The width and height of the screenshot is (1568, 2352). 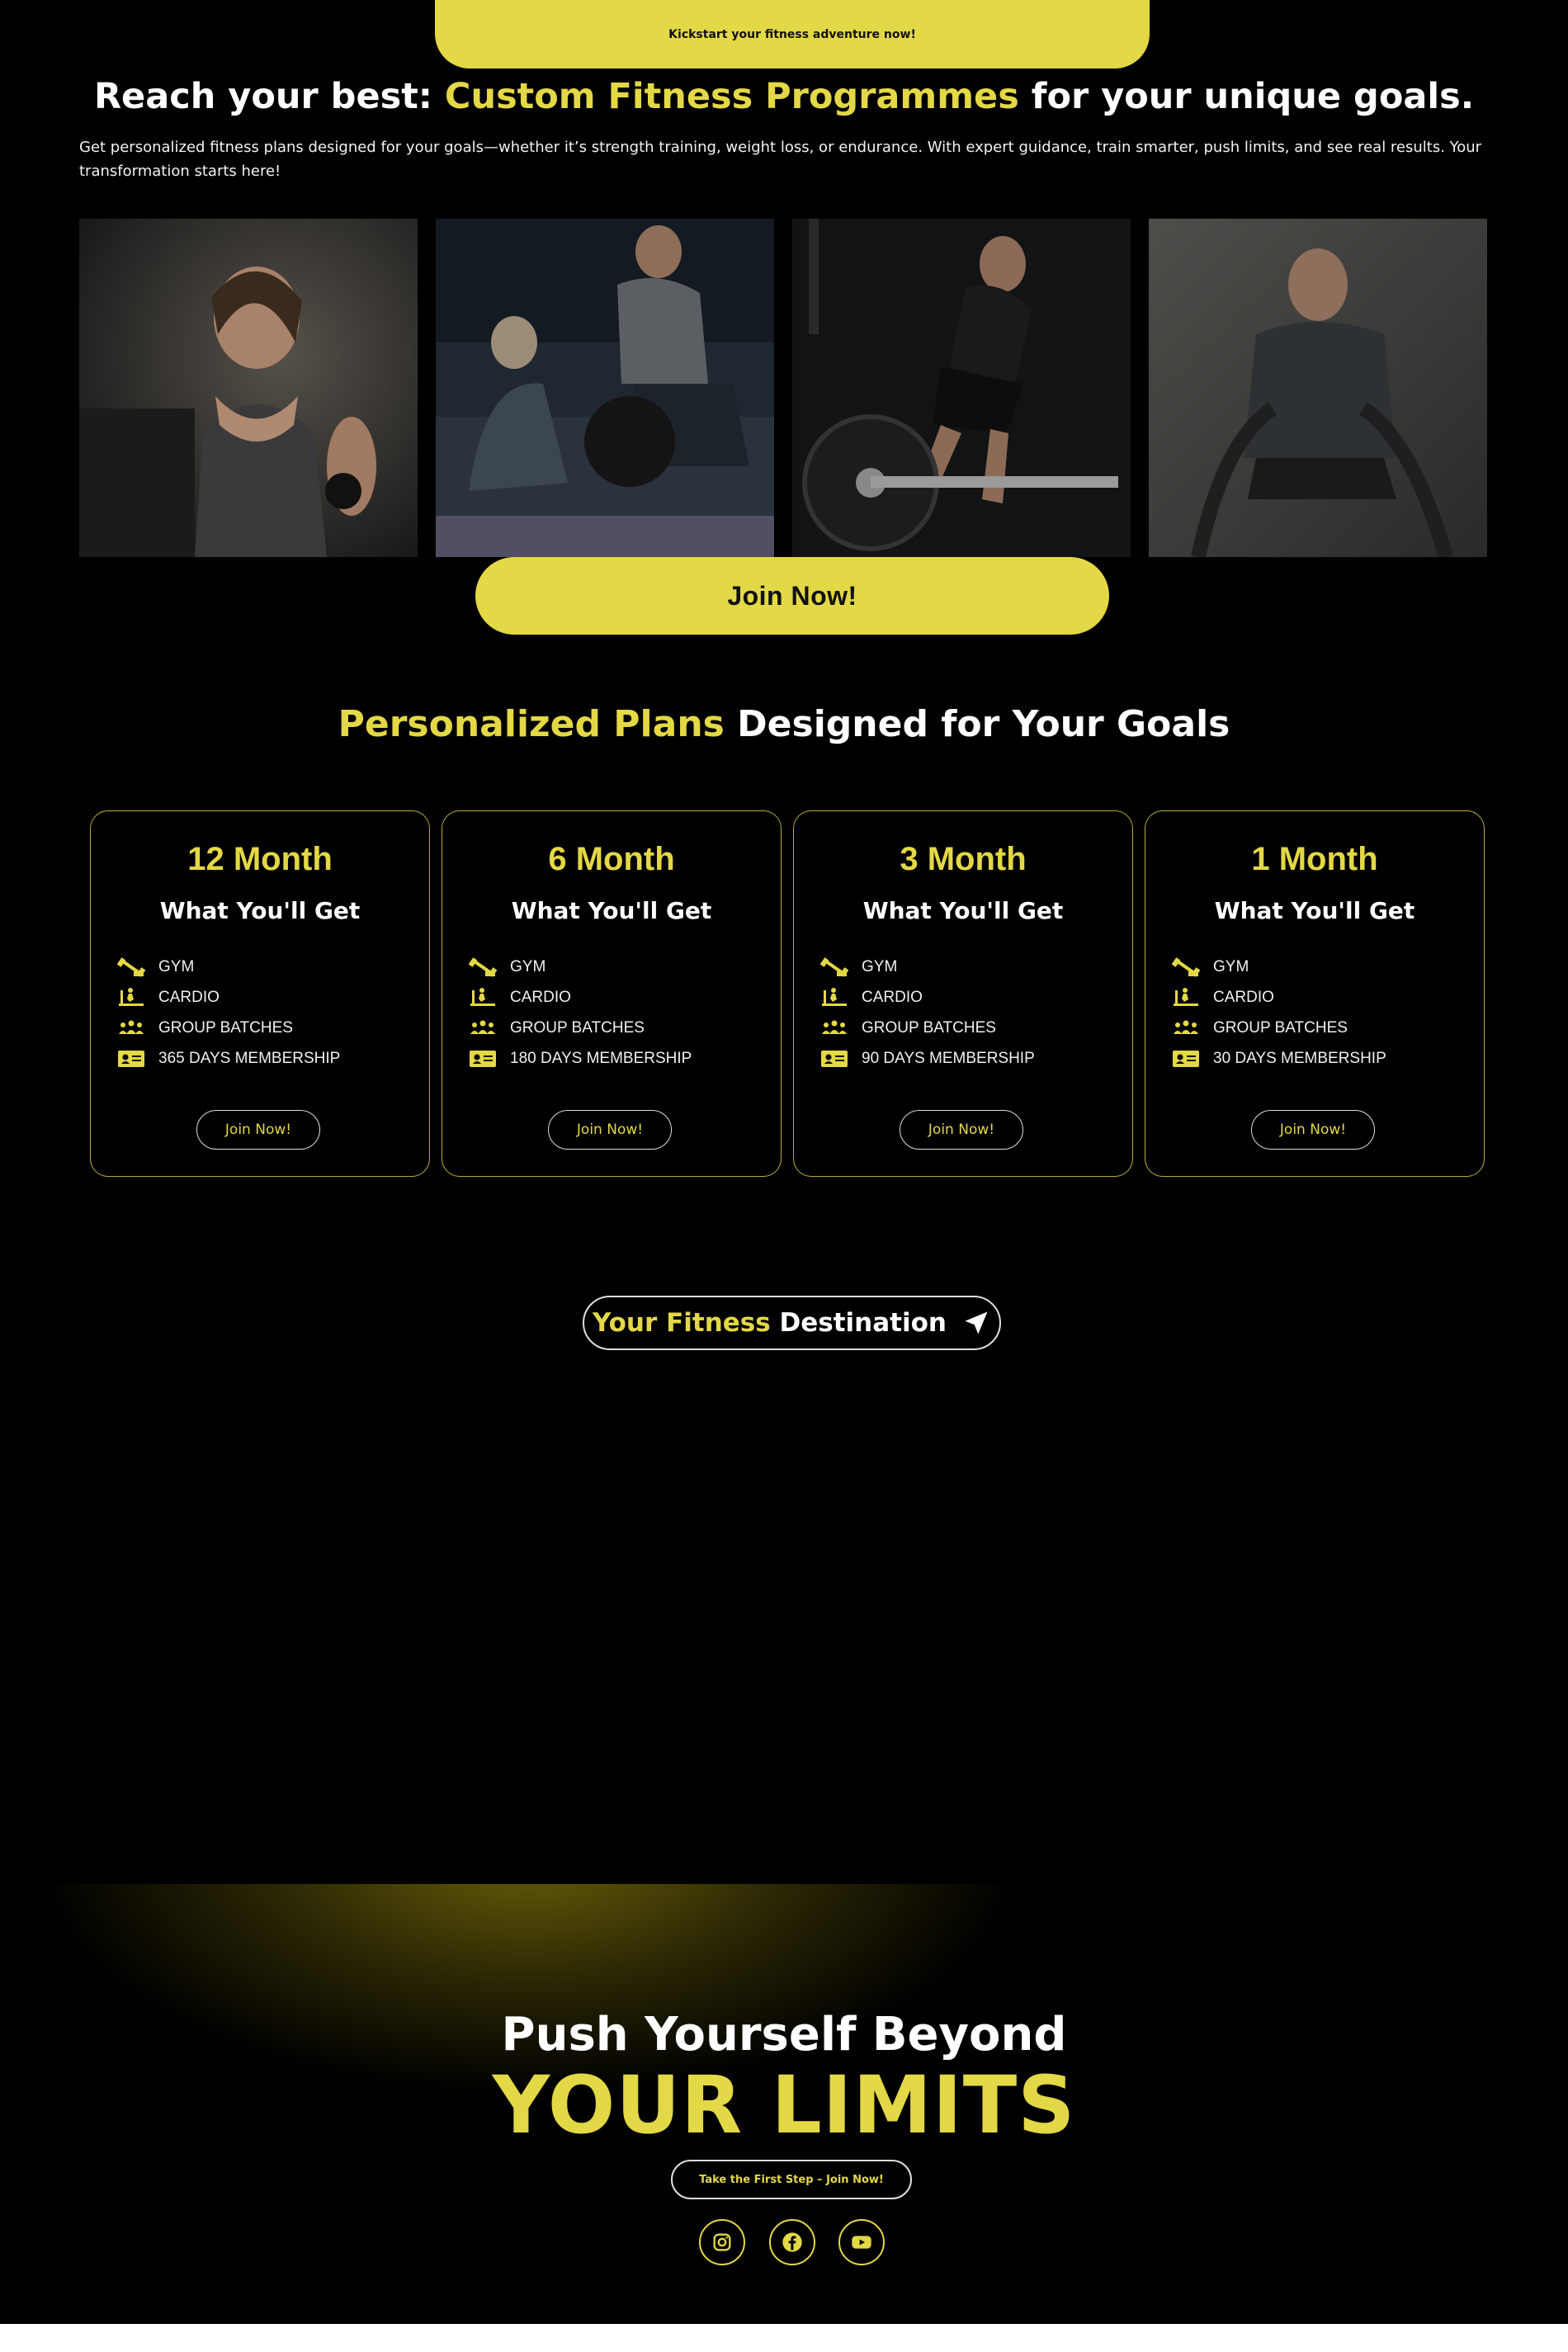 What do you see at coordinates (977, 724) in the screenshot?
I see `plans-title-rest: Designed for Your Goals` at bounding box center [977, 724].